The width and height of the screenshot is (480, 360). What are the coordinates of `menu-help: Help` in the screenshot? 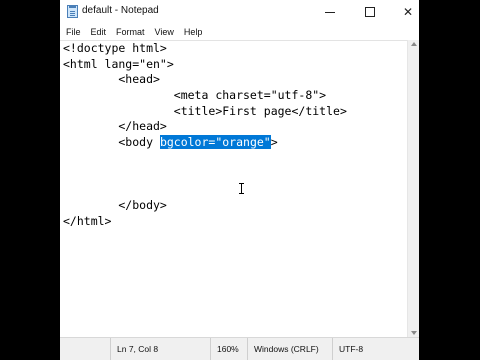 It's located at (193, 32).